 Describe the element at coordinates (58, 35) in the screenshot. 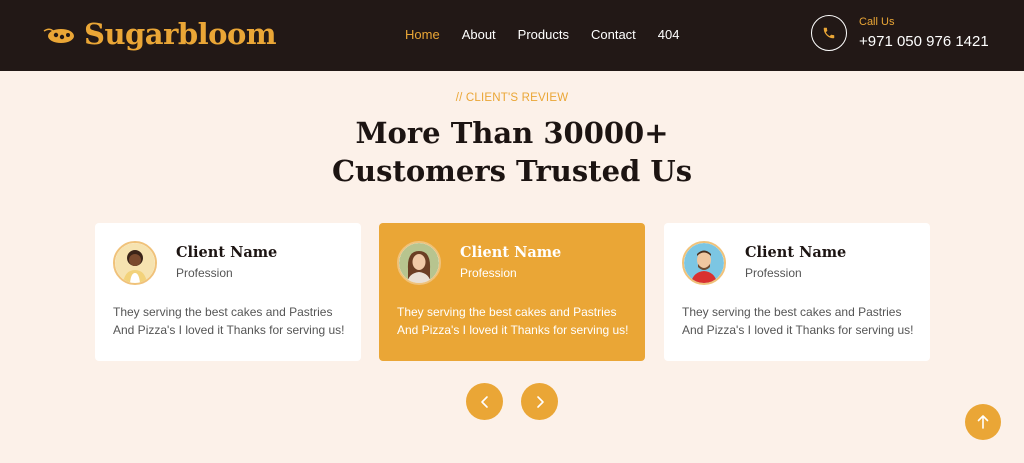

I see `pastry-logo-icon` at that location.